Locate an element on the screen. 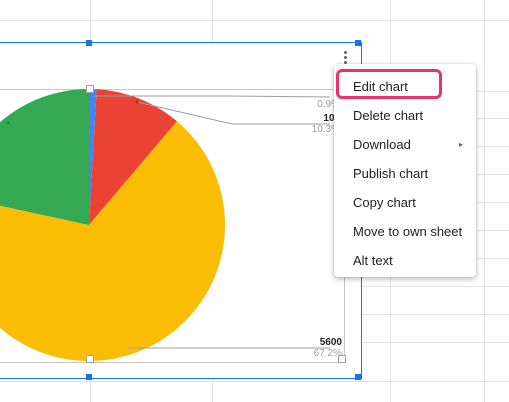 The height and width of the screenshot is (402, 509). slice-value: 5600 is located at coordinates (330, 342).